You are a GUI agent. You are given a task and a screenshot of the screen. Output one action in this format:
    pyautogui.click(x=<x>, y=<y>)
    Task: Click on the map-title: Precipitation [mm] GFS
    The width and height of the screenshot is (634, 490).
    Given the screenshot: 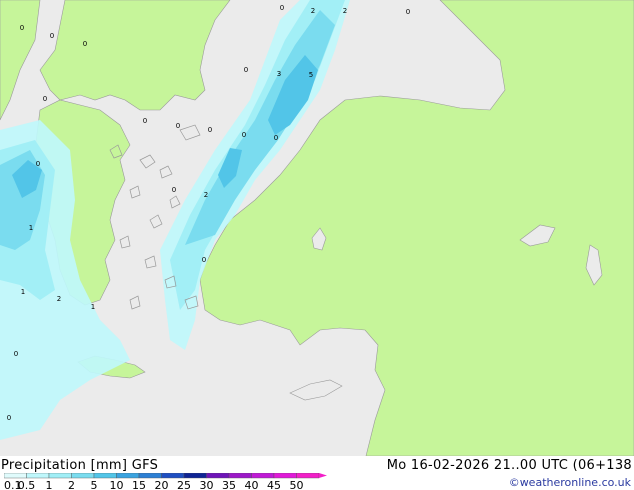 What is the action you would take?
    pyautogui.click(x=80, y=465)
    